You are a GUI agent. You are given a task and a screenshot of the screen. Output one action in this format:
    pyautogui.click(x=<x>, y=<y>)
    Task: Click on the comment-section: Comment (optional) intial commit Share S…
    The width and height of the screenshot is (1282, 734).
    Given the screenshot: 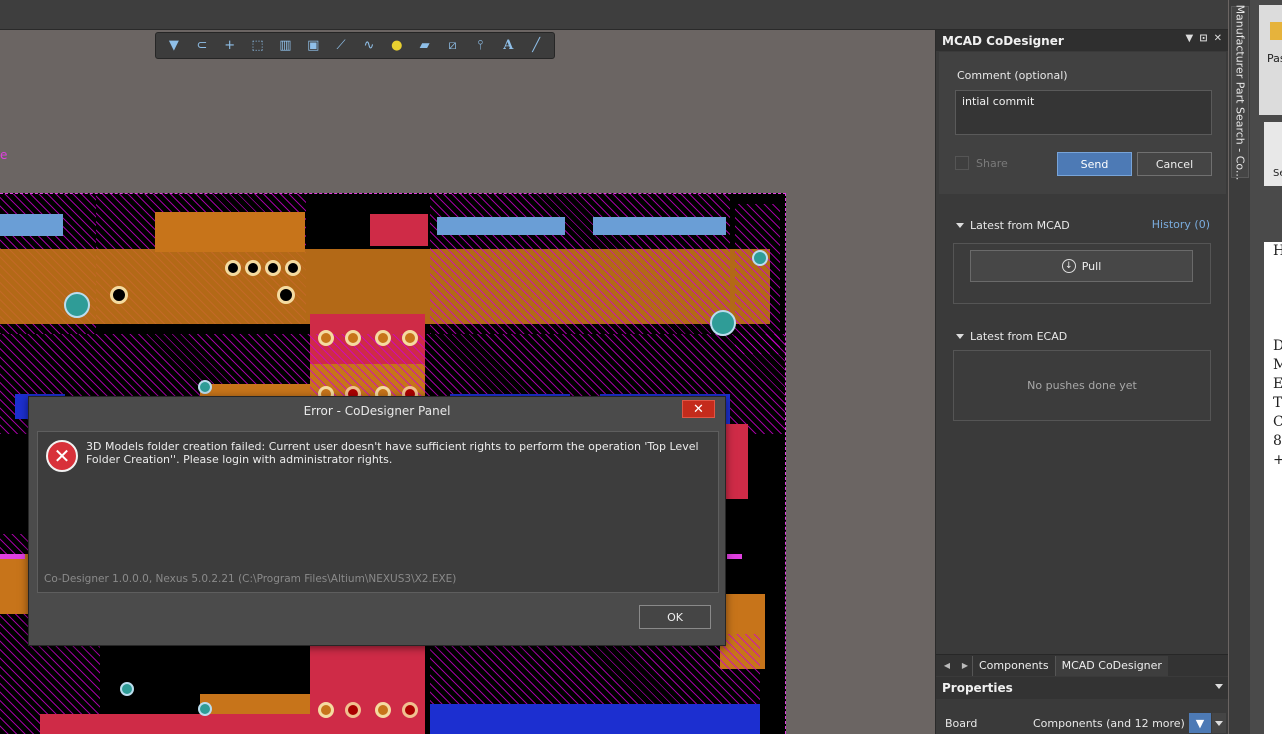 What is the action you would take?
    pyautogui.click(x=1082, y=123)
    